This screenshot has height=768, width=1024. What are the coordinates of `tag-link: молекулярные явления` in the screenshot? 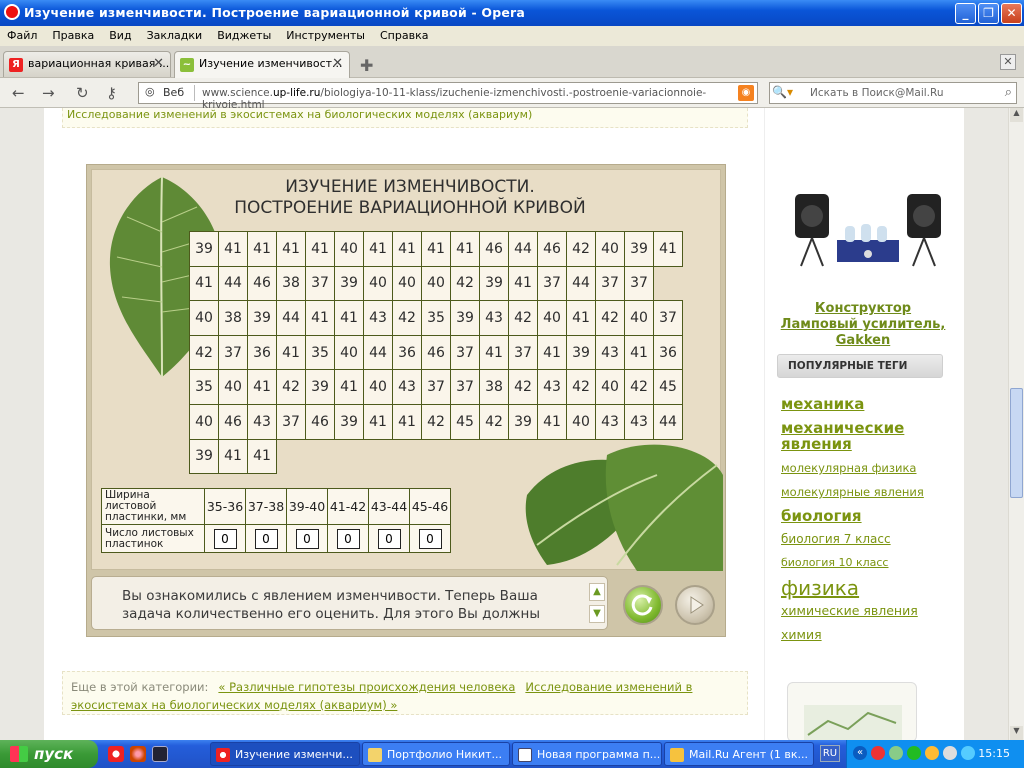 It's located at (852, 492).